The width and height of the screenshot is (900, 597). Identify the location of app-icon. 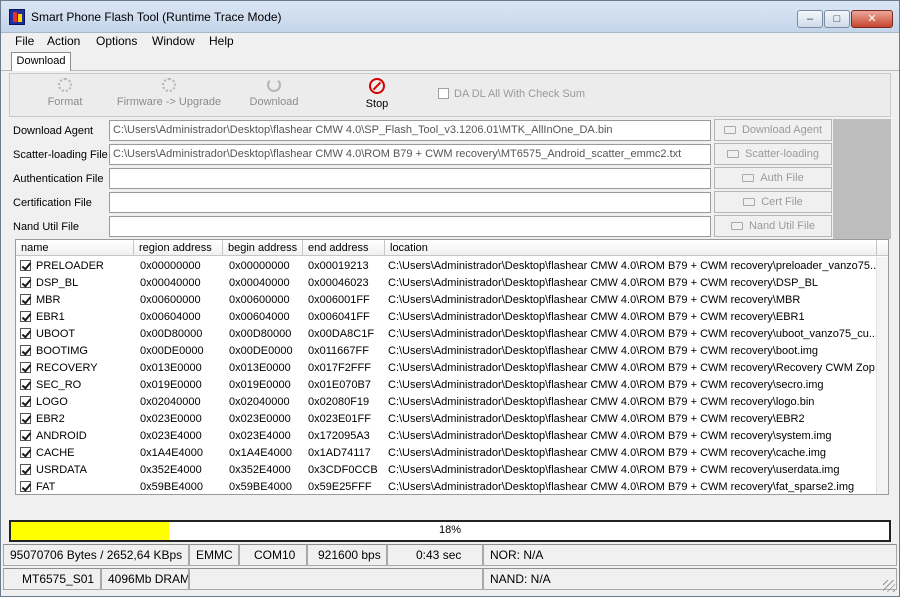
(17, 17).